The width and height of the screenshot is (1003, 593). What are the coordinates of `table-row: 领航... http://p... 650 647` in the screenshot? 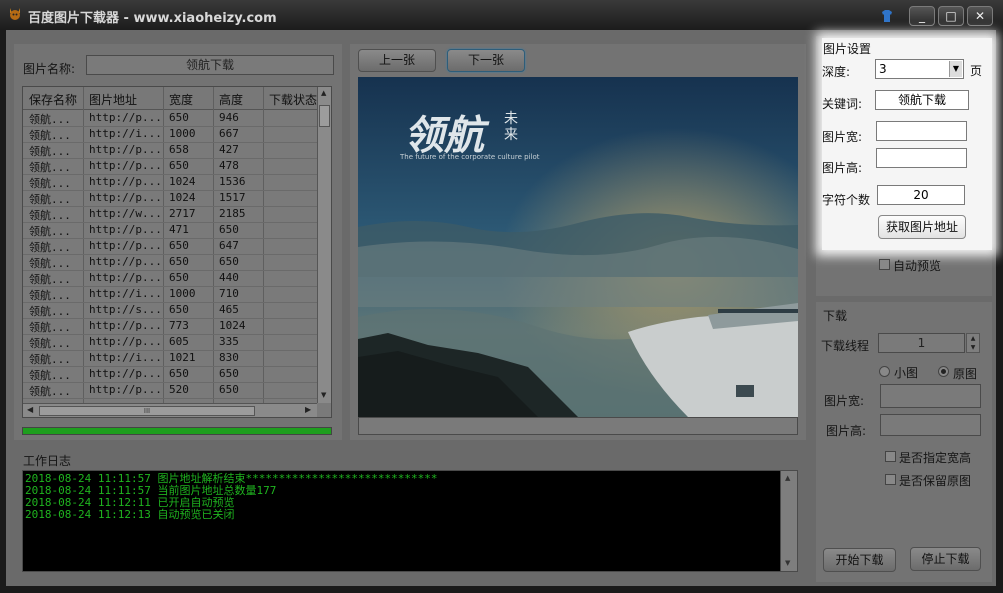 It's located at (170, 246).